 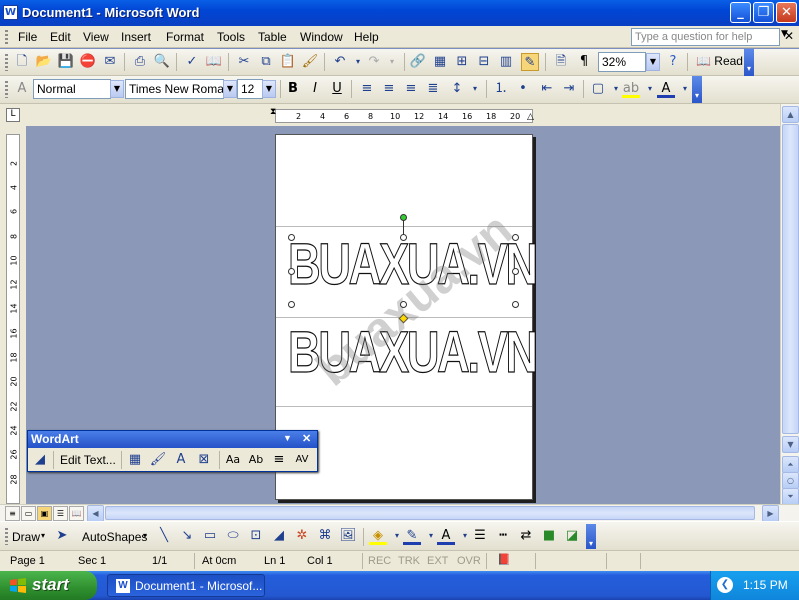 What do you see at coordinates (325, 536) in the screenshot?
I see `clip-art-icon: ⌘` at bounding box center [325, 536].